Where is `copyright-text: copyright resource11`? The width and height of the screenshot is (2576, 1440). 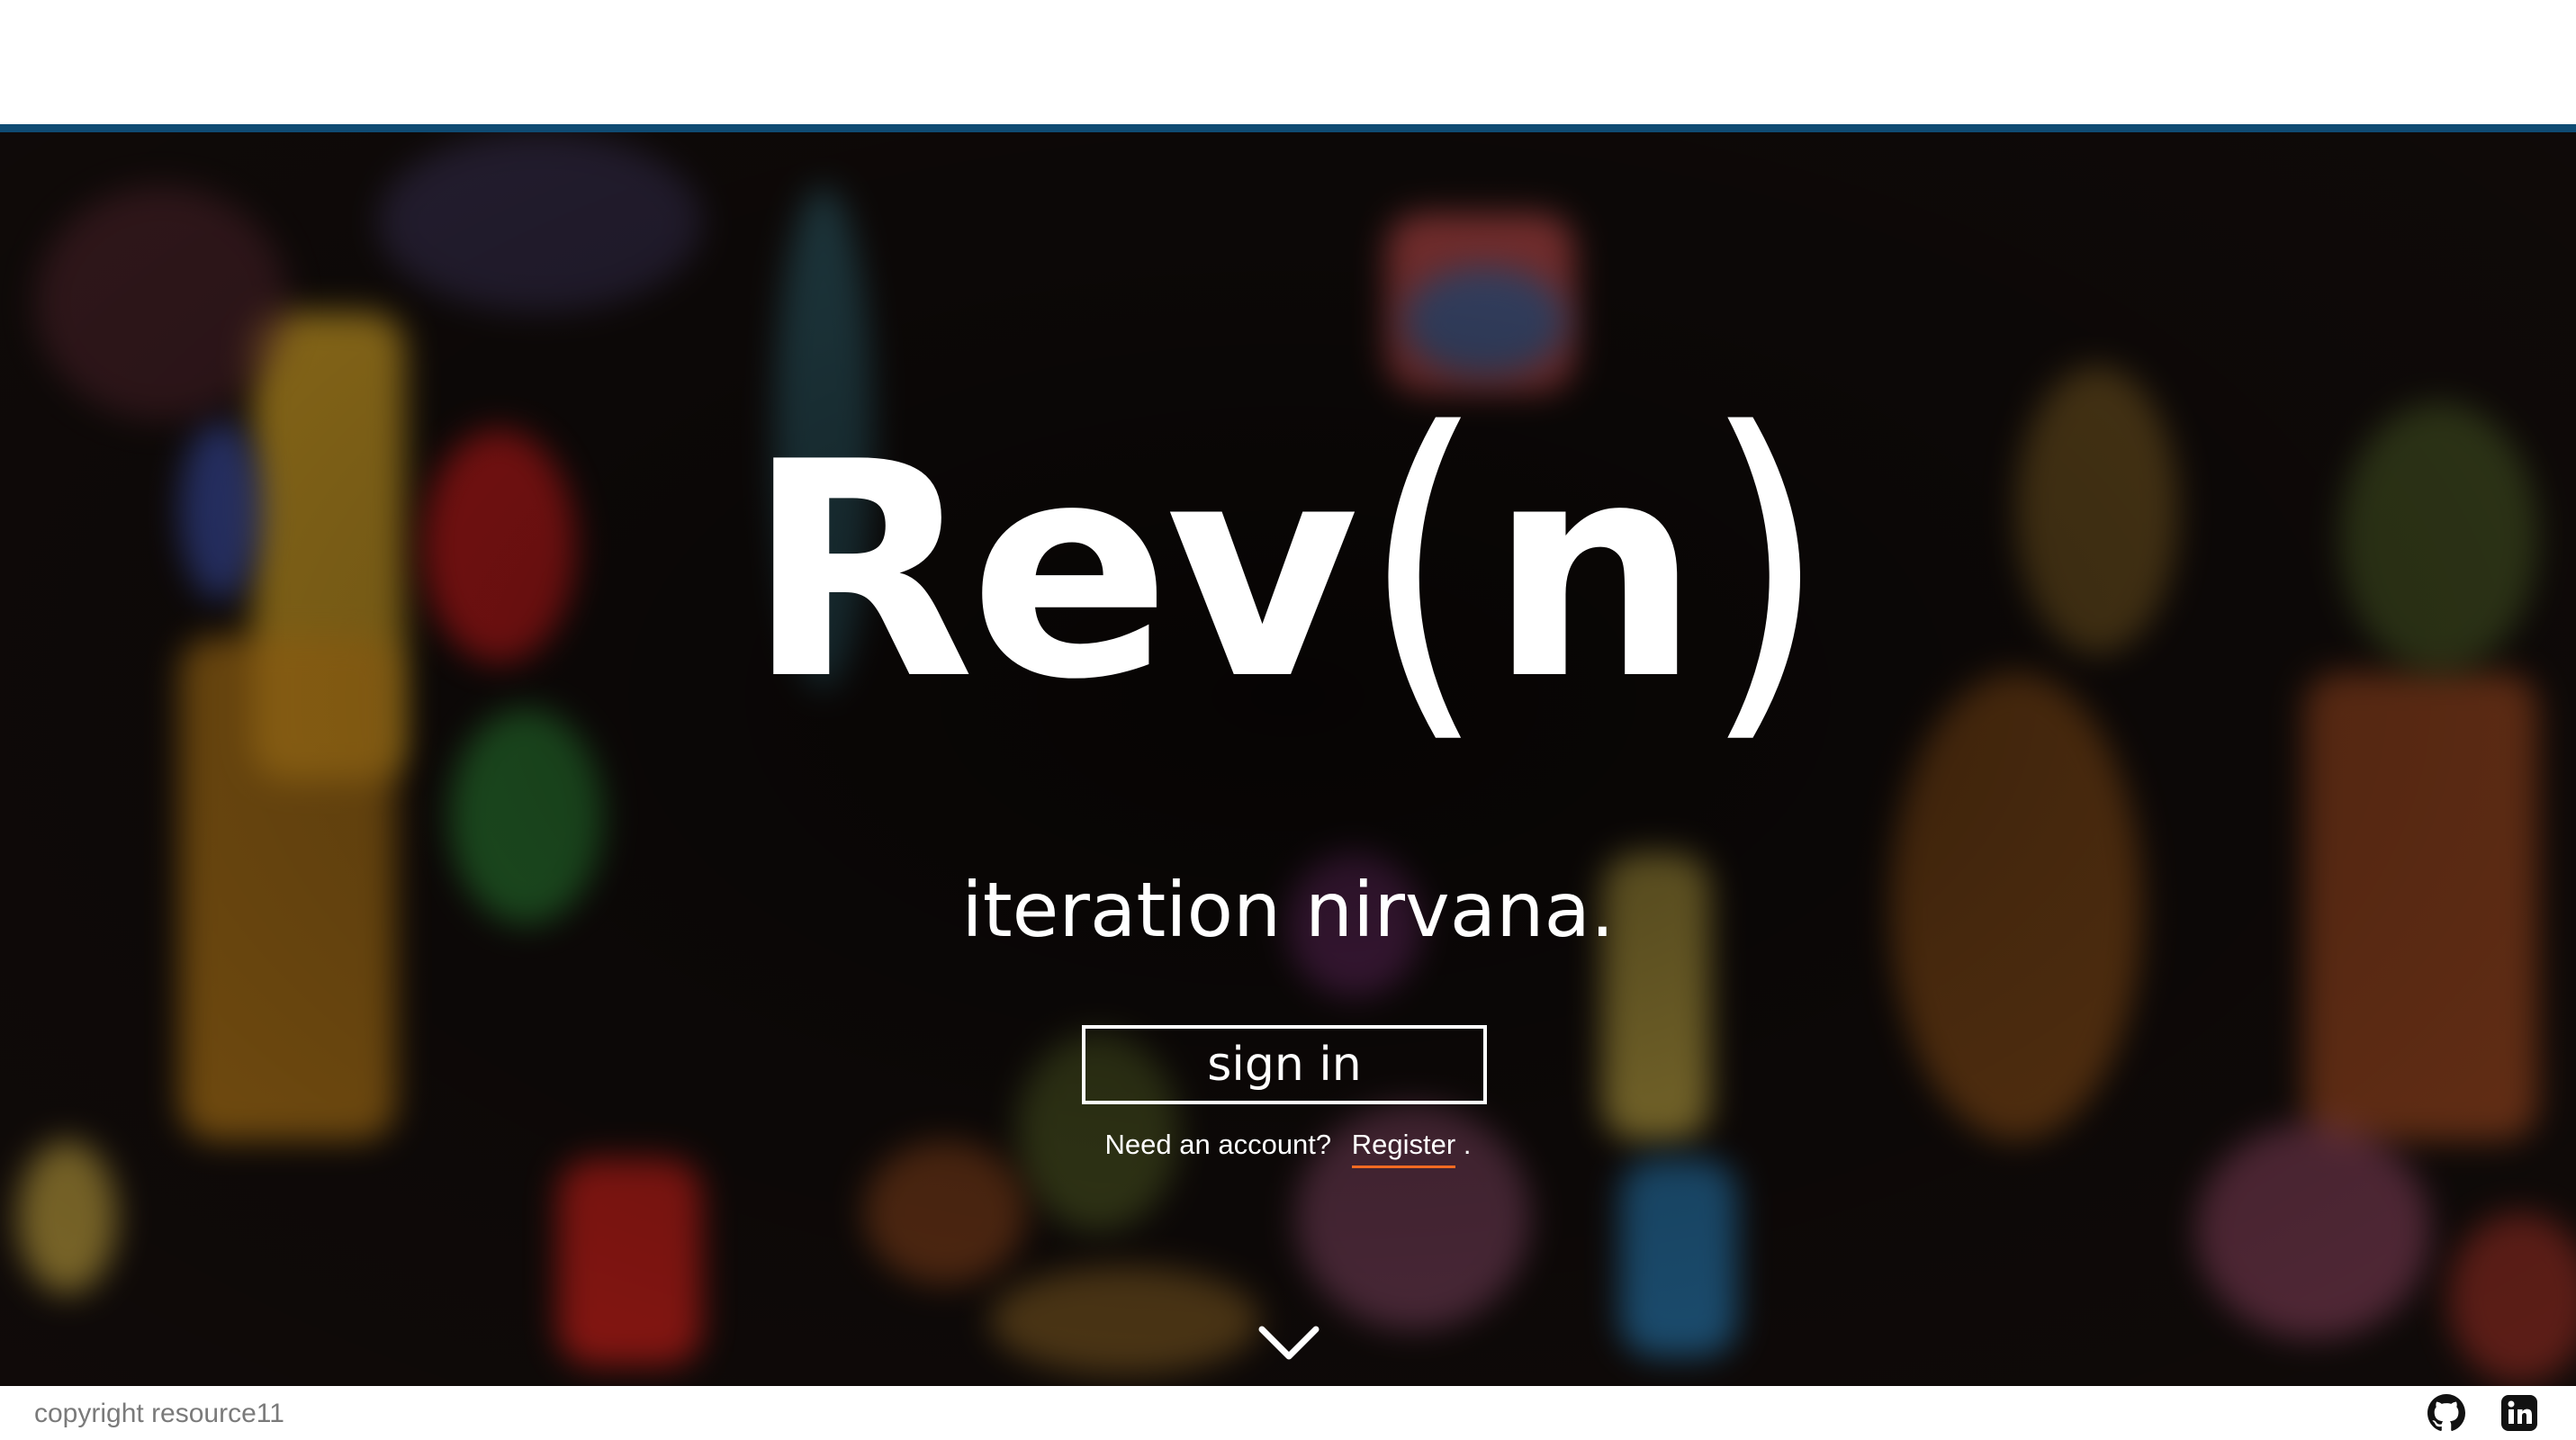 copyright-text: copyright resource11 is located at coordinates (159, 1414).